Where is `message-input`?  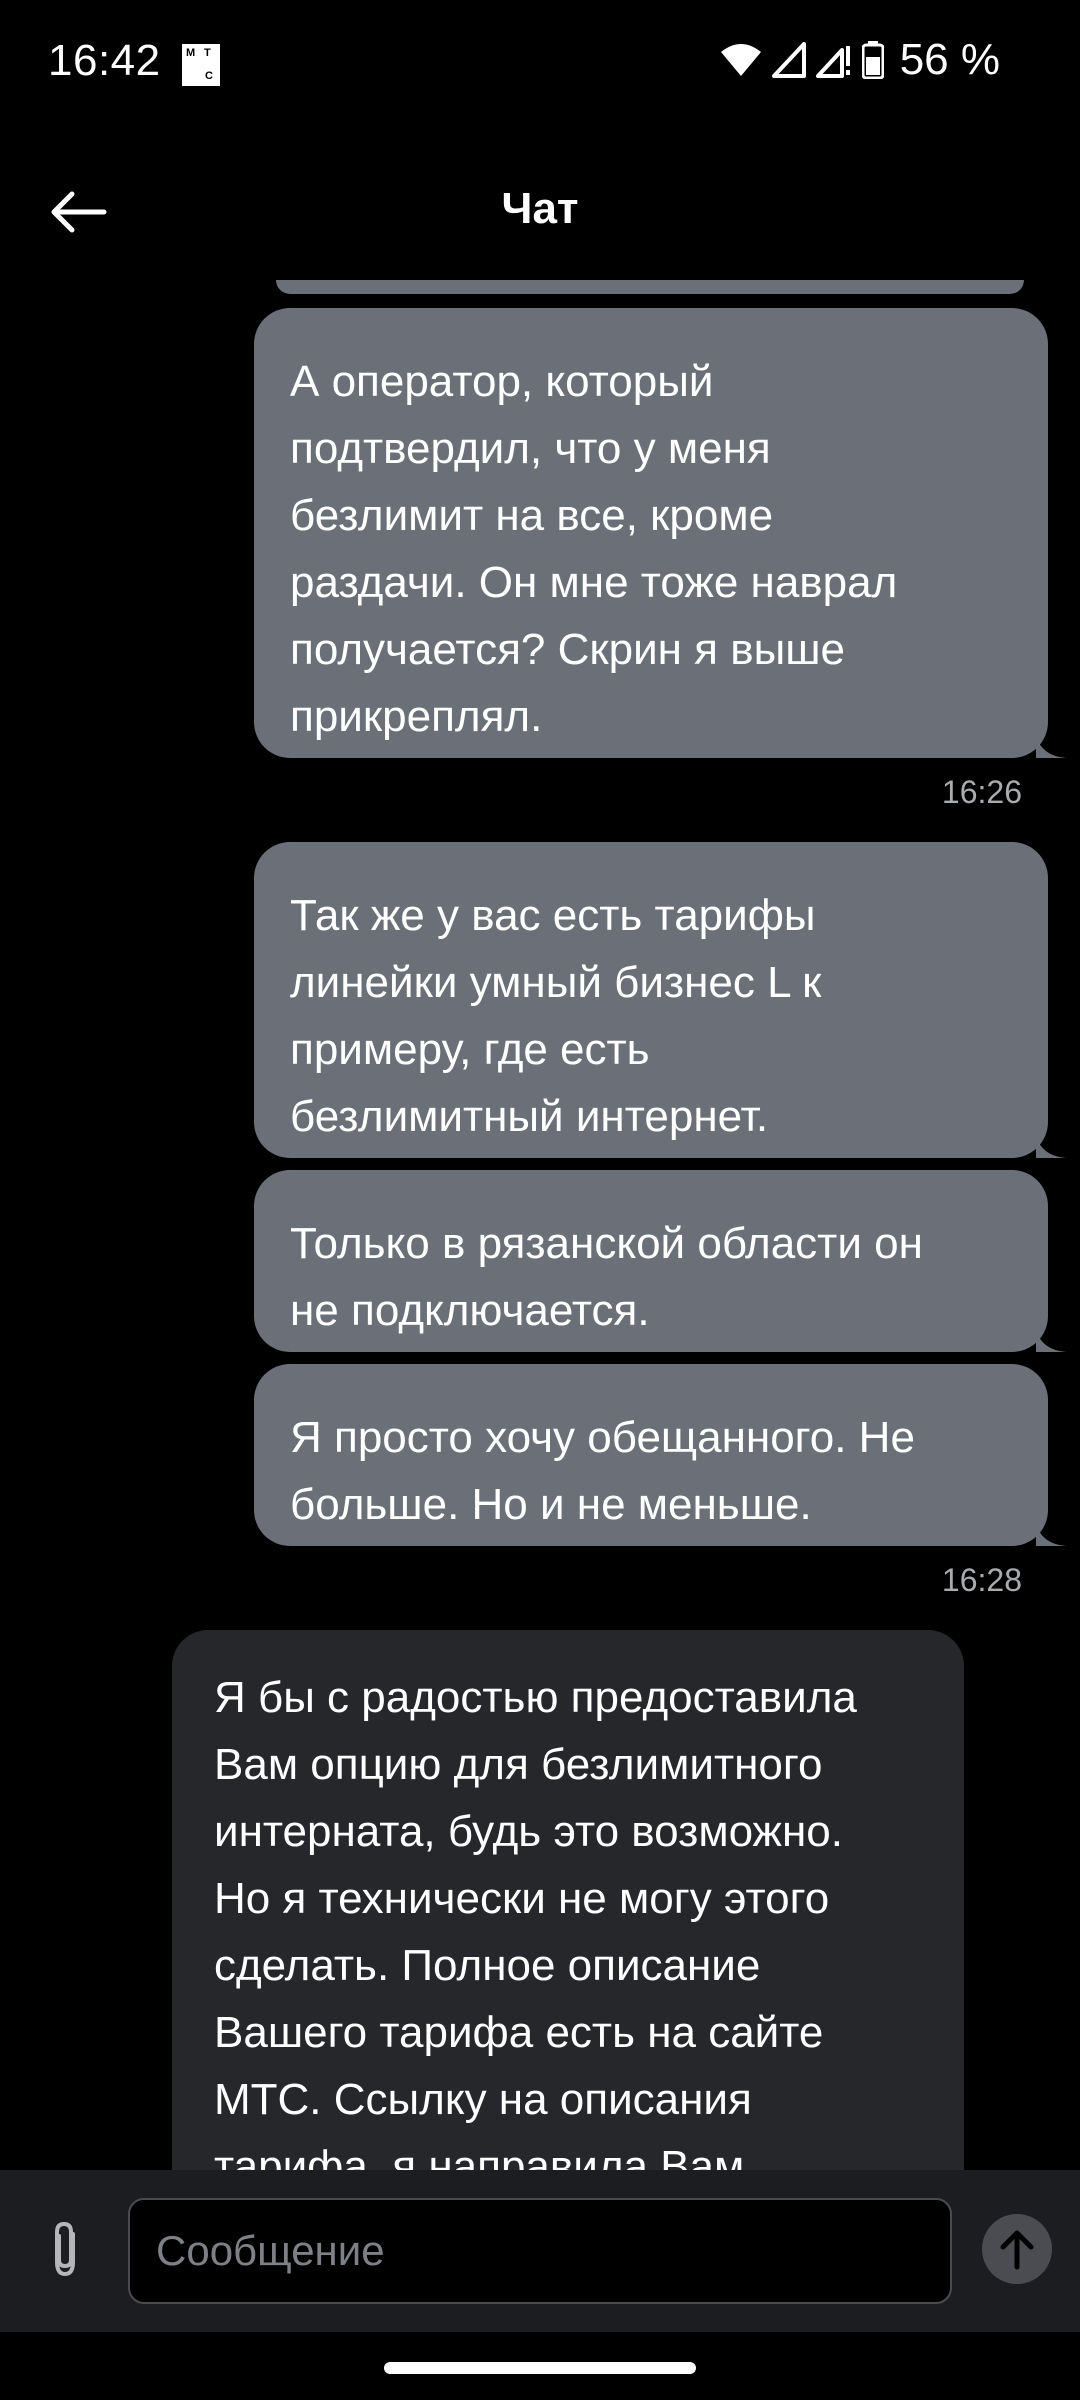
message-input is located at coordinates (540, 2251).